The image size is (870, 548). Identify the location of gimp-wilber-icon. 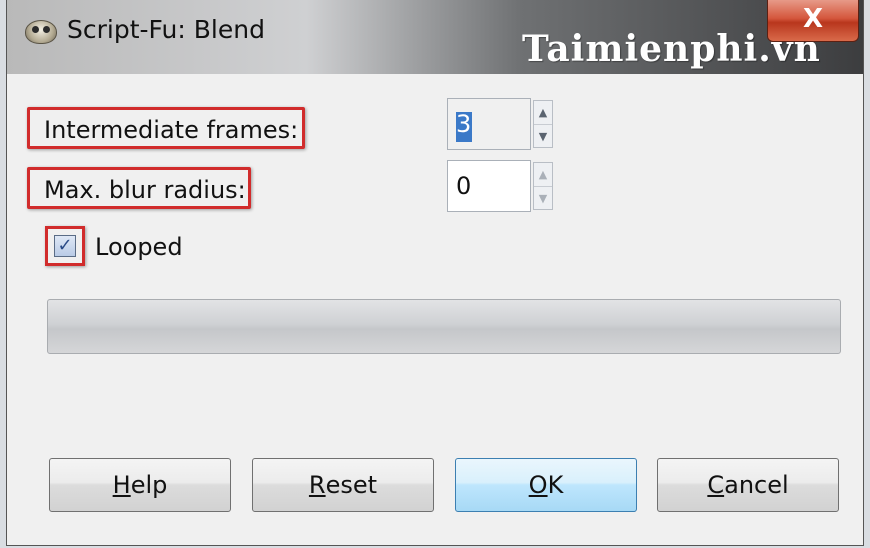
(41, 32).